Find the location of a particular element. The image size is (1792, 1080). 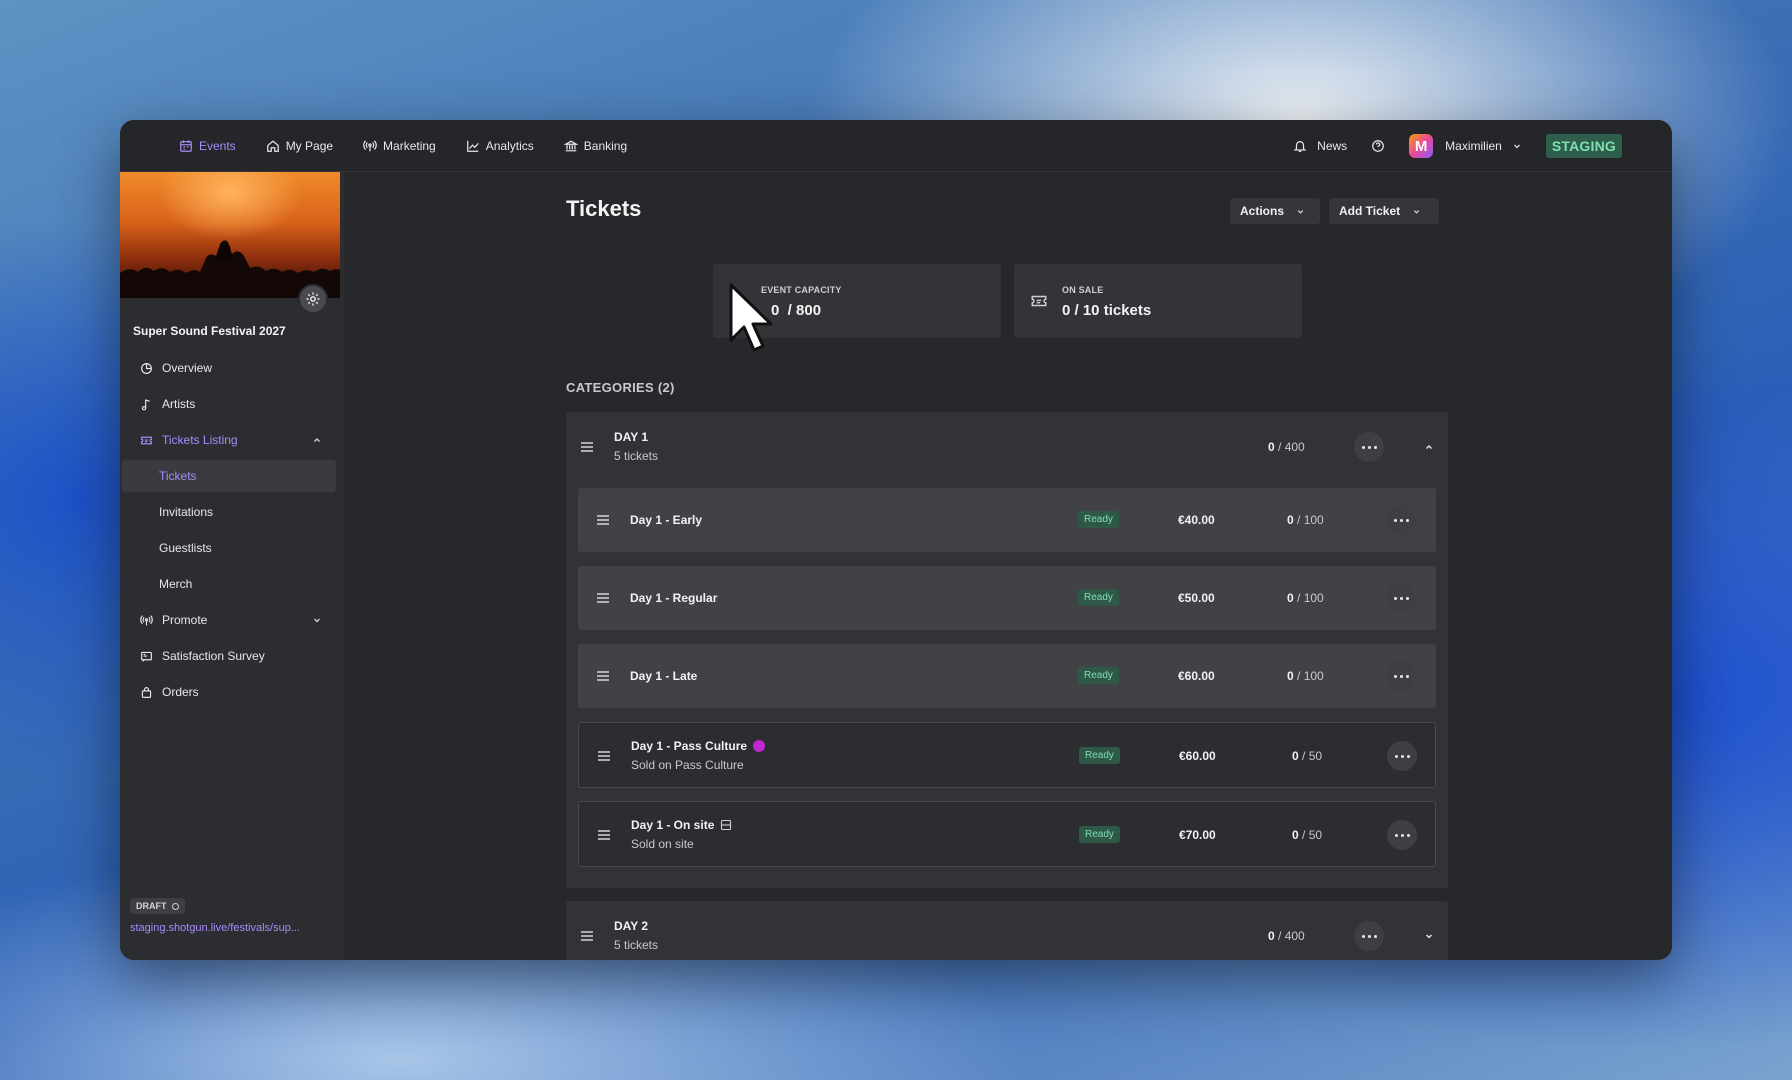

category-ticket-count: 5 tickets is located at coordinates (636, 945).